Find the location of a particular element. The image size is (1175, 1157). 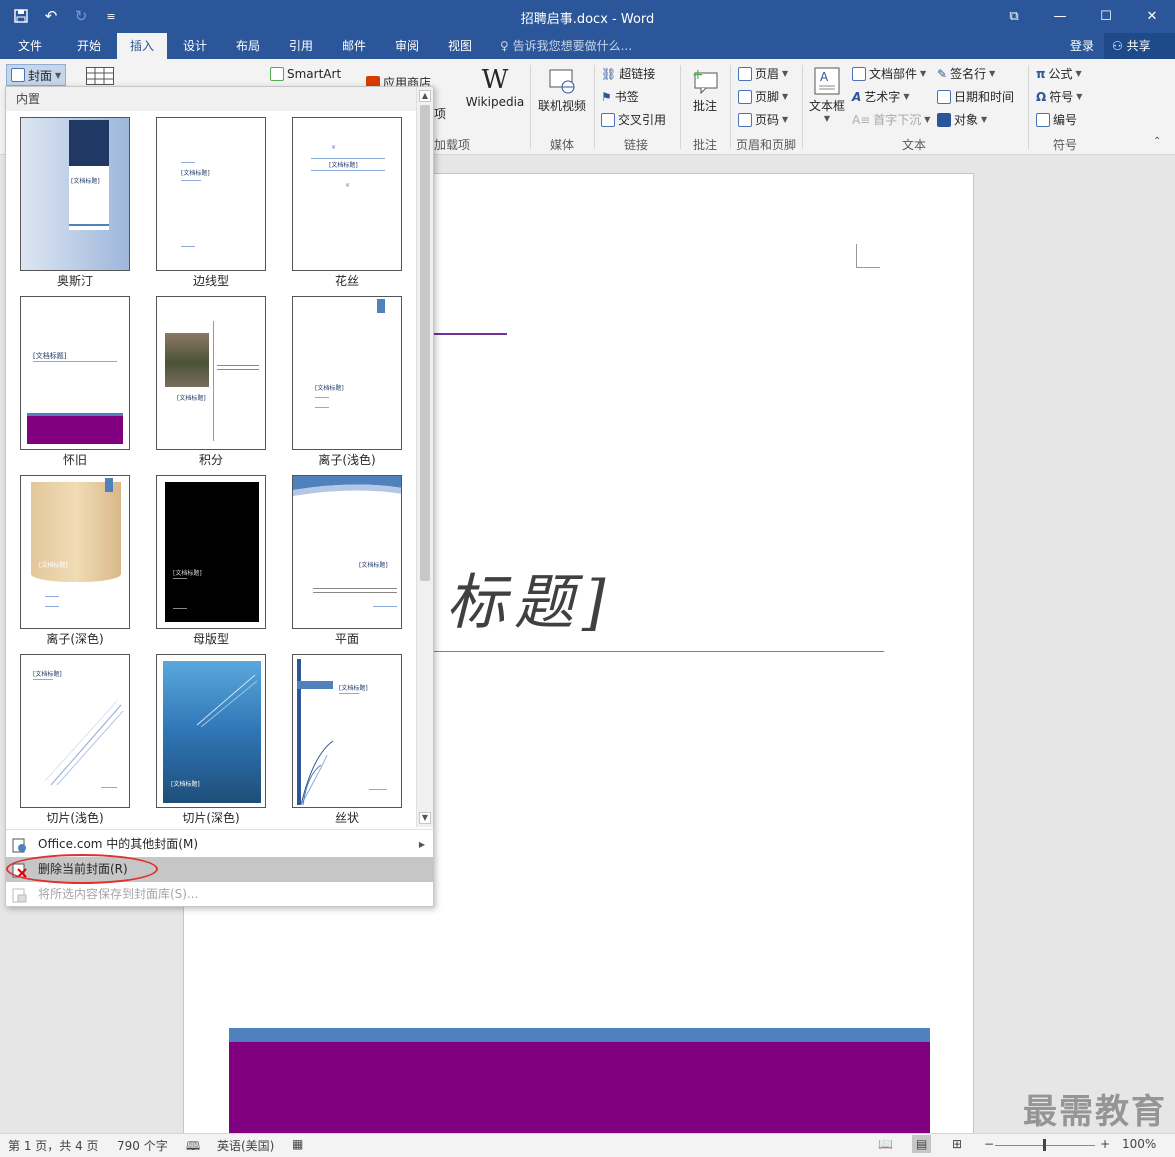

tab-insert: 插入 is located at coordinates (142, 46).